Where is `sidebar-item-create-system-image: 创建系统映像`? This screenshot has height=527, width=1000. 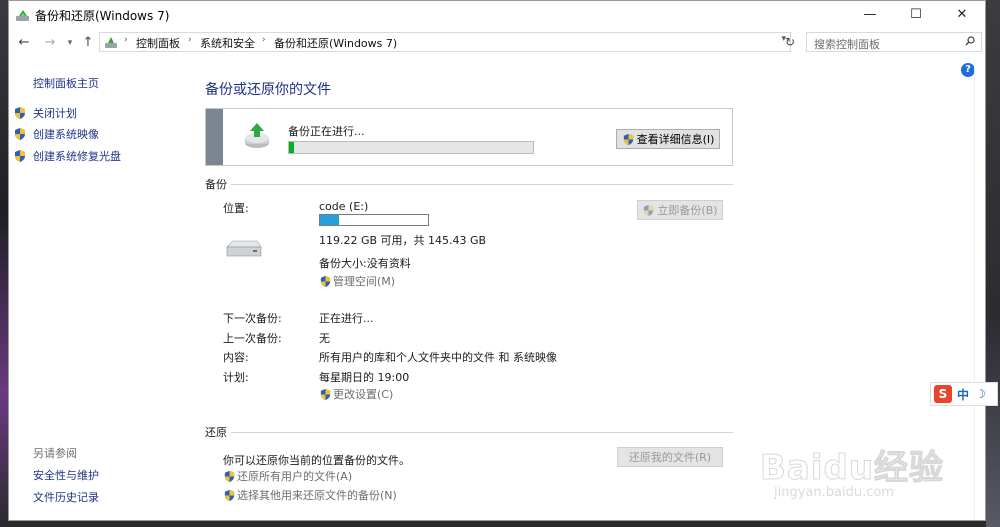
sidebar-item-create-system-image: 创建系统映像 is located at coordinates (56, 134).